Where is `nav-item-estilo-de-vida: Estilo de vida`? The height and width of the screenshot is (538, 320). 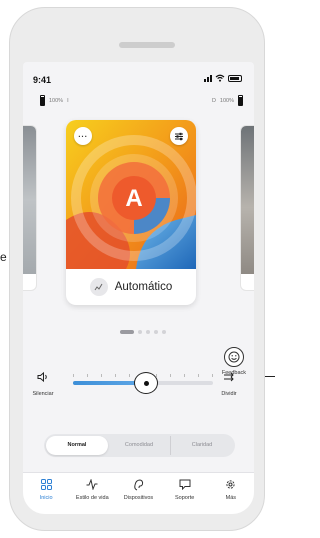
nav-item-estilo-de-vida: Estilo de vida is located at coordinates (92, 489).